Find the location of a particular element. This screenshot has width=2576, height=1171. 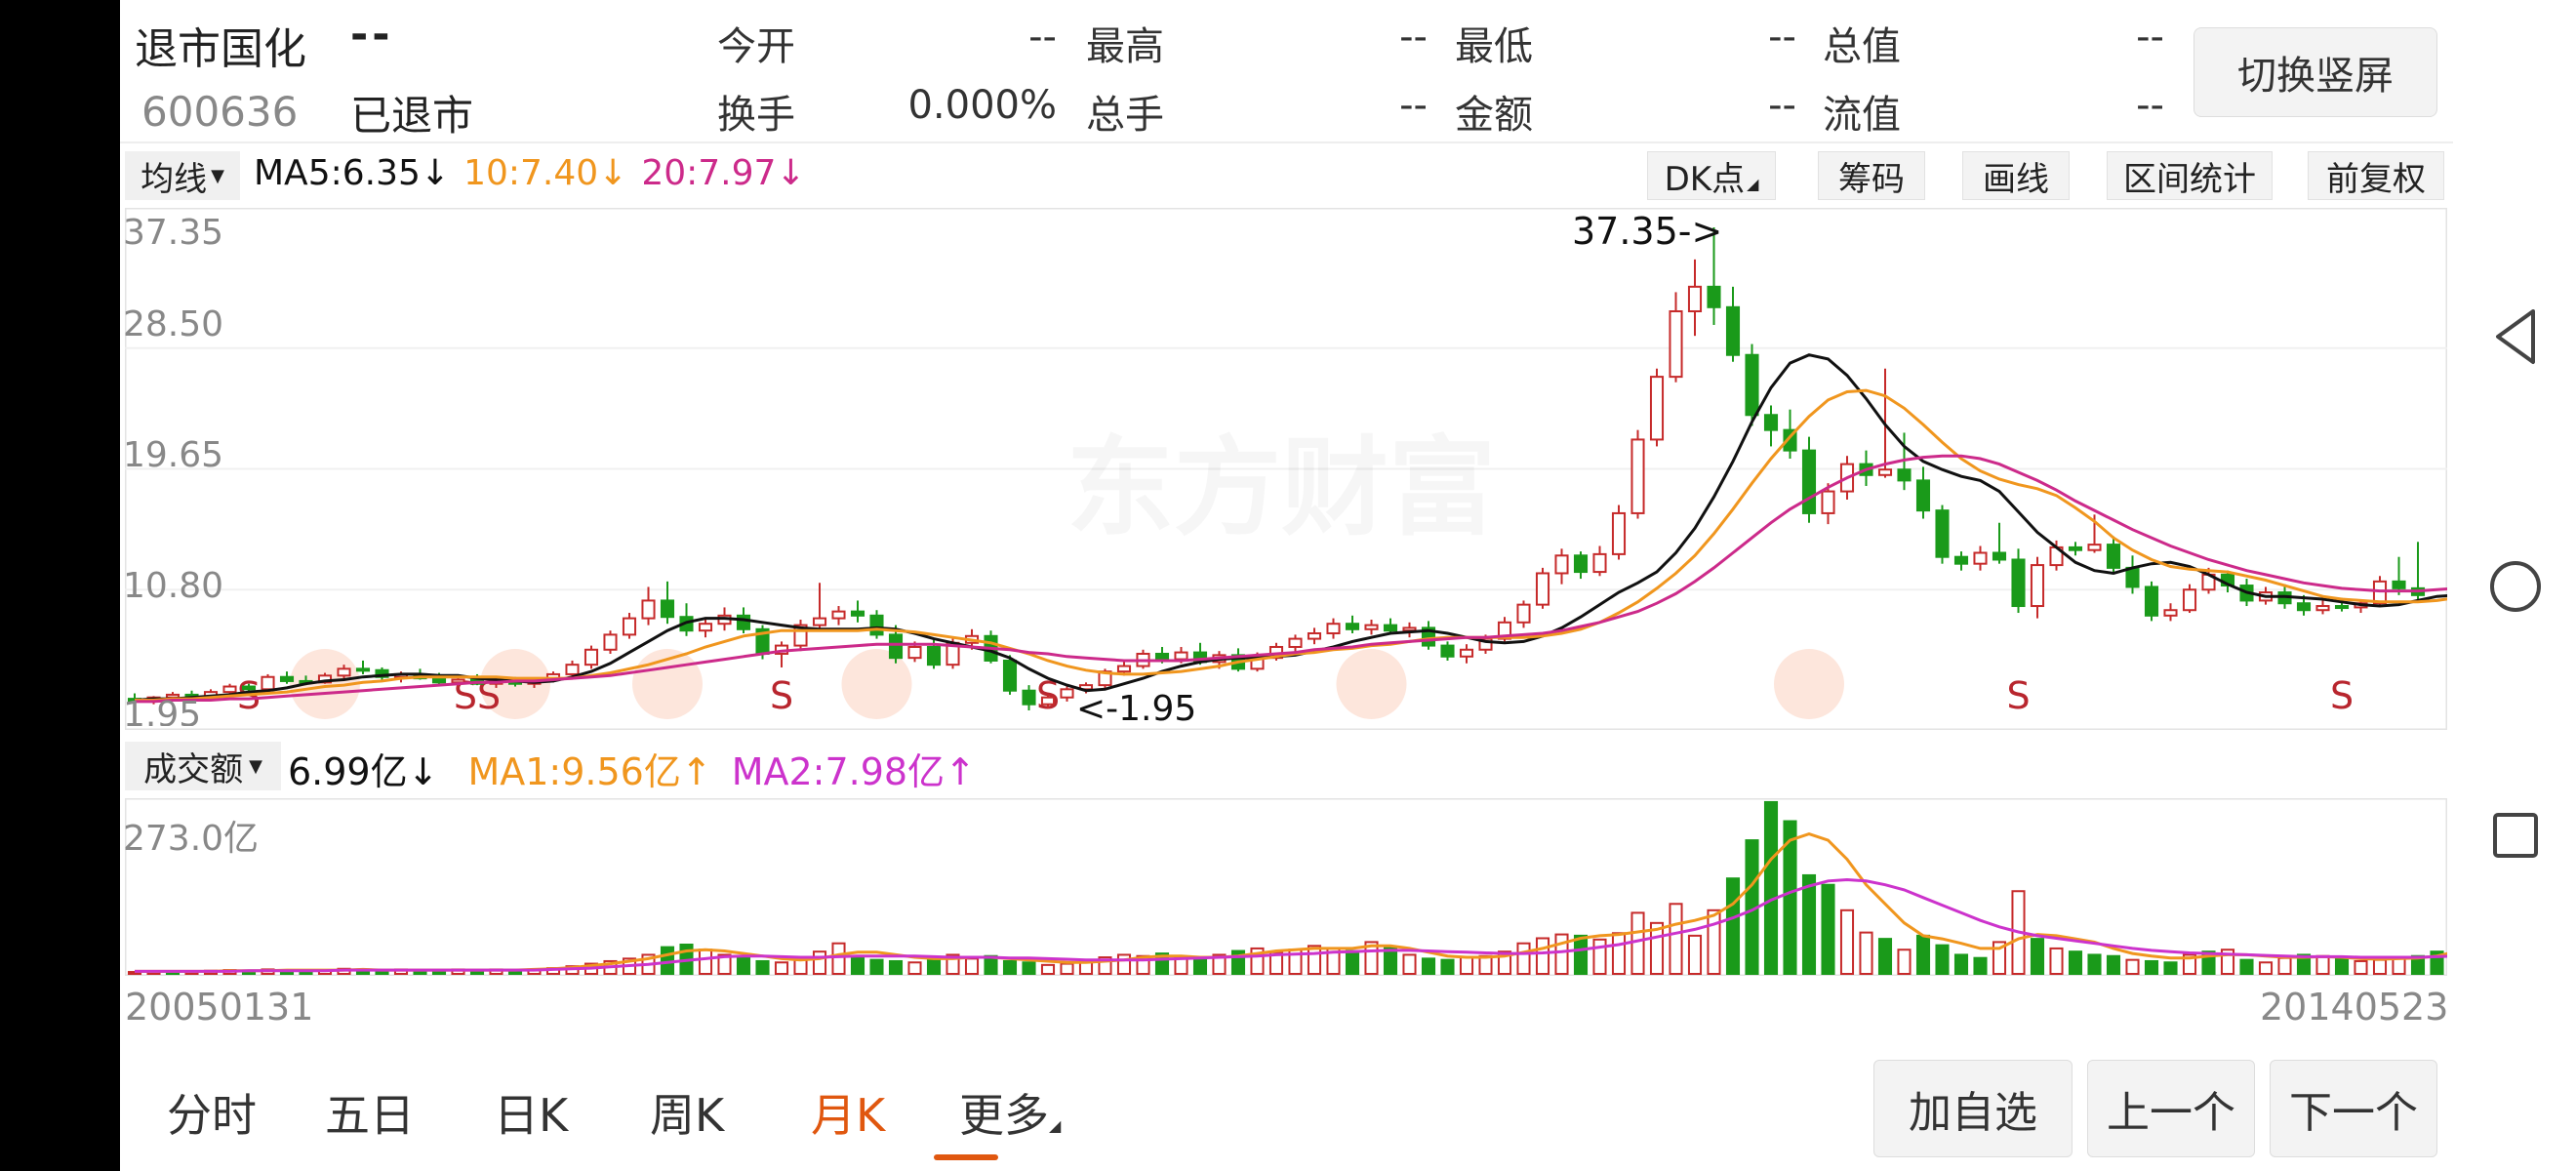

volume-selector: 成交额 ▼ is located at coordinates (203, 766).